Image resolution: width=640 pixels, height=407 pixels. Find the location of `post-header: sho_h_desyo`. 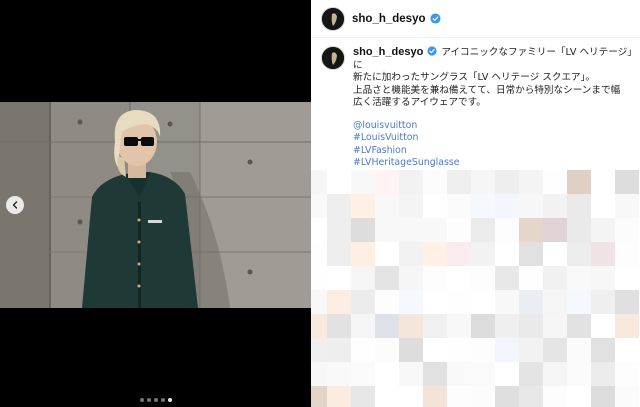

post-header: sho_h_desyo is located at coordinates (475, 19).